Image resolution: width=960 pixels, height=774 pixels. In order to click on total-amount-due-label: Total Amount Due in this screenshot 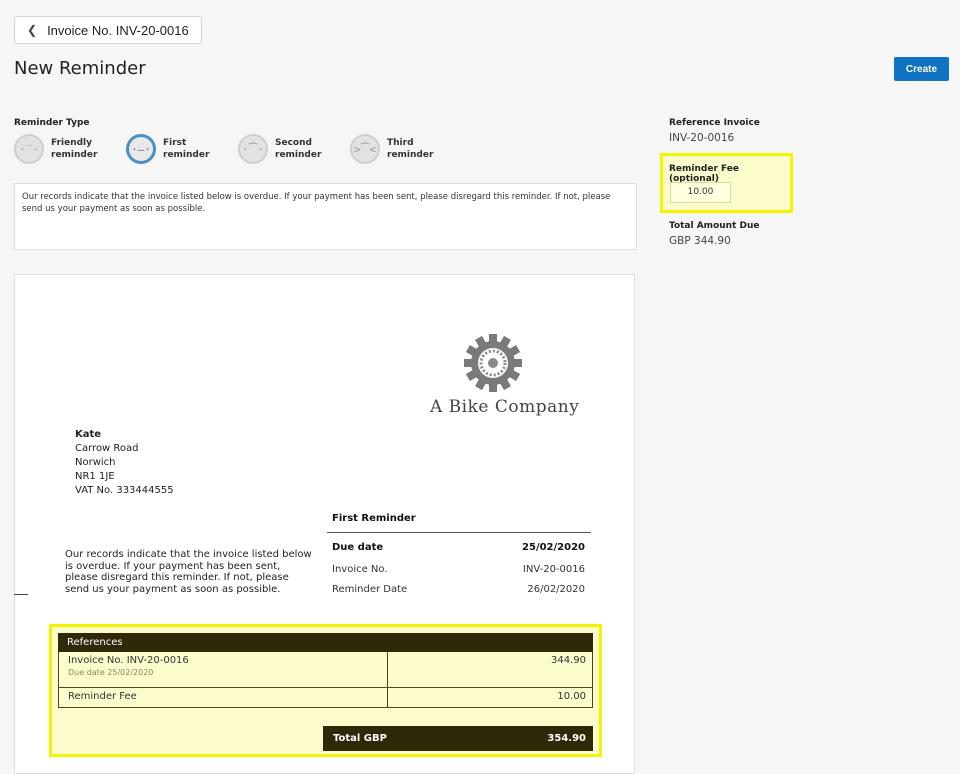, I will do `click(714, 226)`.